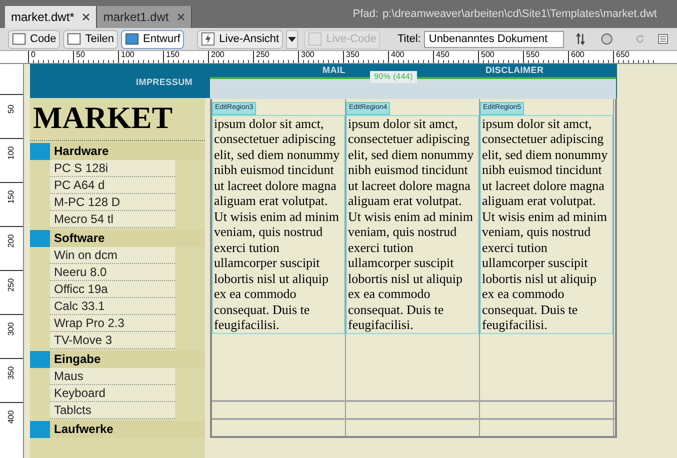  I want to click on ruler-number: 100, so click(11, 153).